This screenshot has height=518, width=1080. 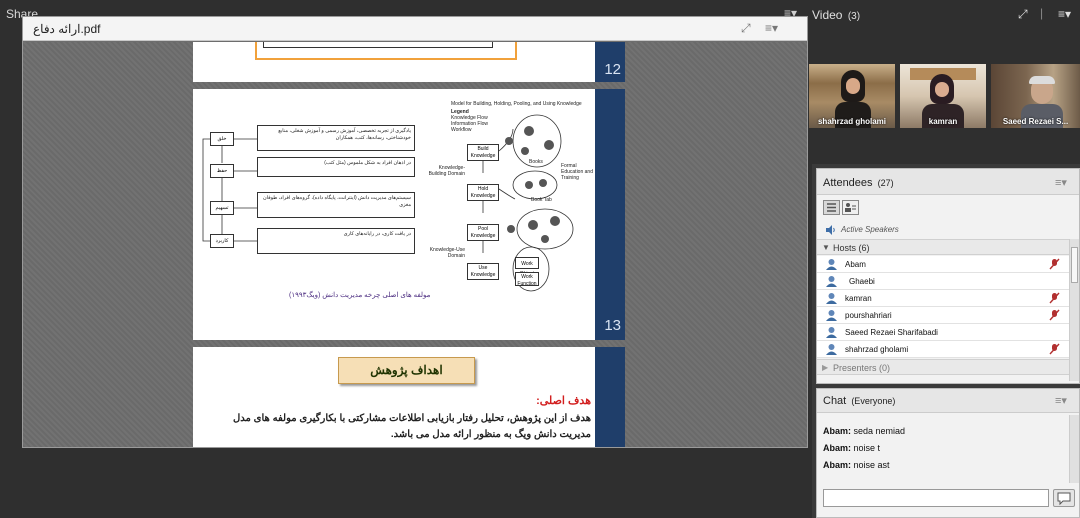 What do you see at coordinates (483, 232) in the screenshot?
I see `pool-knowledge-box: Pool Knowledge` at bounding box center [483, 232].